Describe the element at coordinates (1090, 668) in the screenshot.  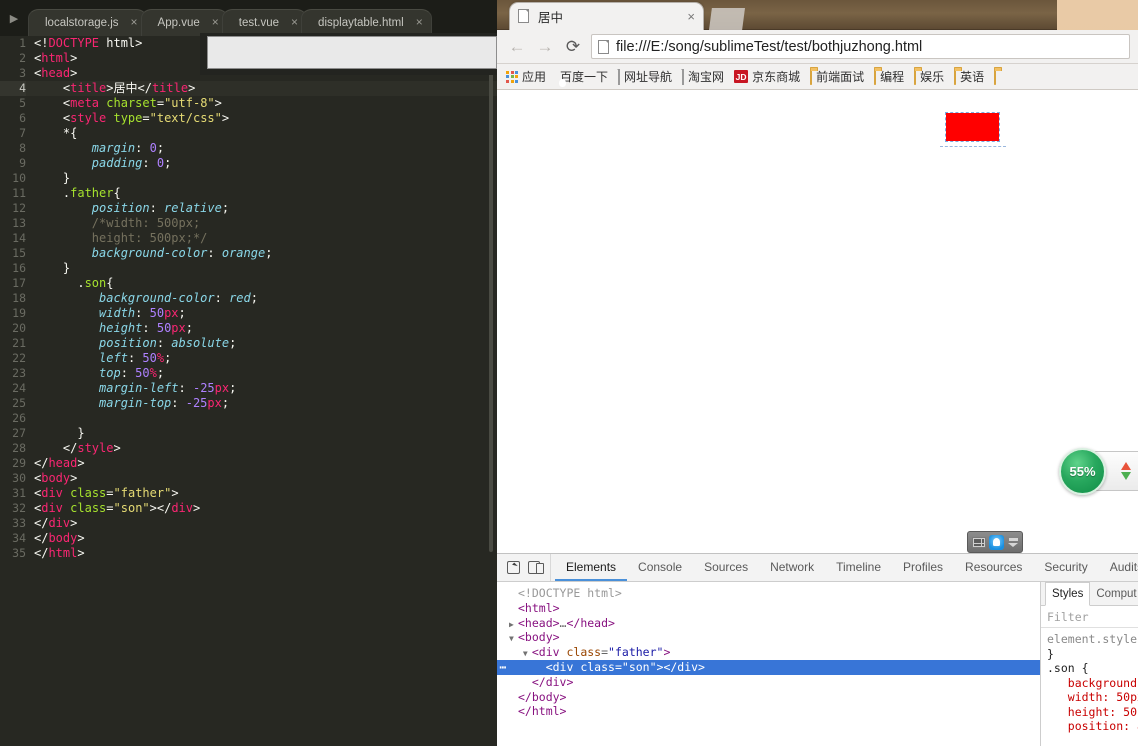
I see `css-rule-line: .son {` at that location.